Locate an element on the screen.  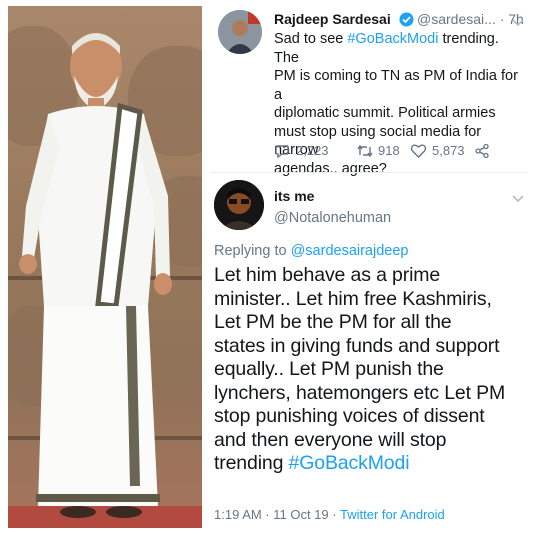
reply-line-9: trending #GoBackModi is located at coordinates (374, 464).